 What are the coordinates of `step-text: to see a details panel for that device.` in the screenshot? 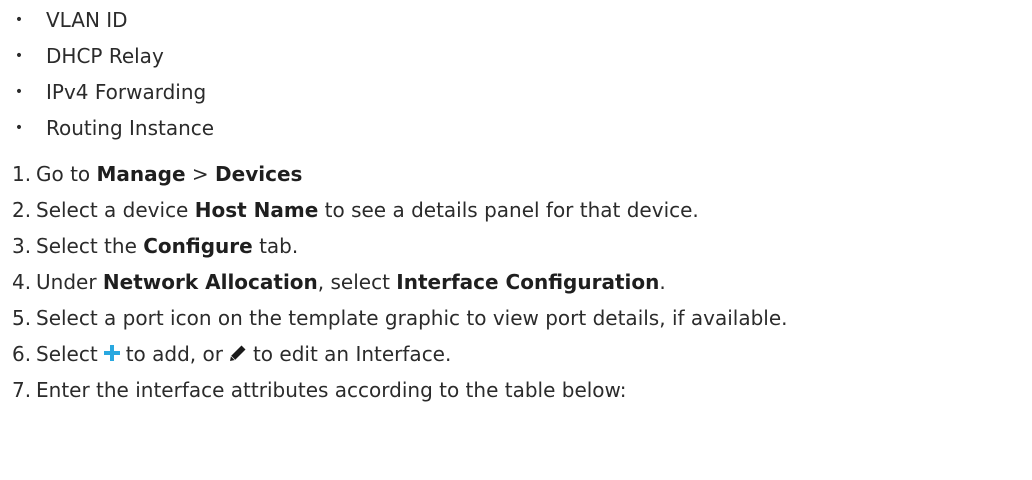 It's located at (508, 210).